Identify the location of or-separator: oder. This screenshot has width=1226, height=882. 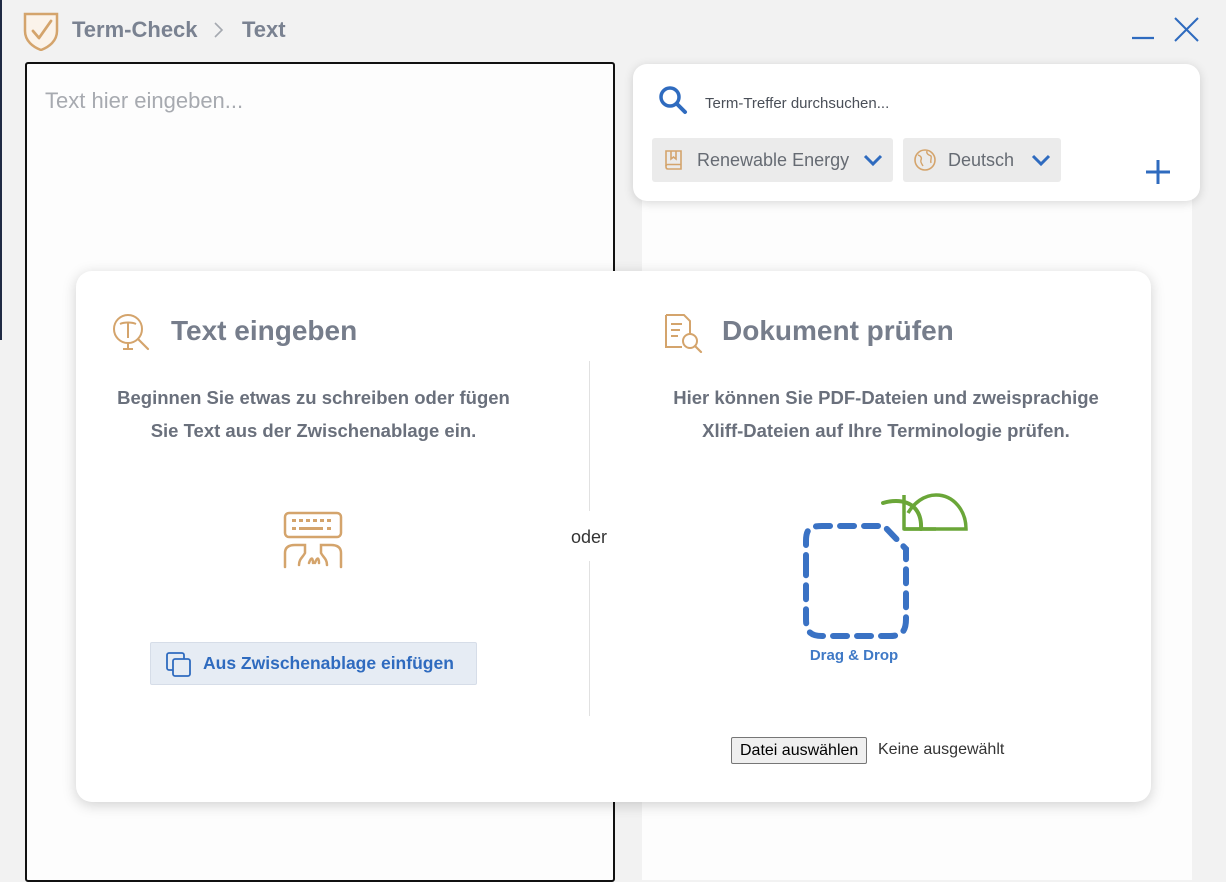
(589, 537).